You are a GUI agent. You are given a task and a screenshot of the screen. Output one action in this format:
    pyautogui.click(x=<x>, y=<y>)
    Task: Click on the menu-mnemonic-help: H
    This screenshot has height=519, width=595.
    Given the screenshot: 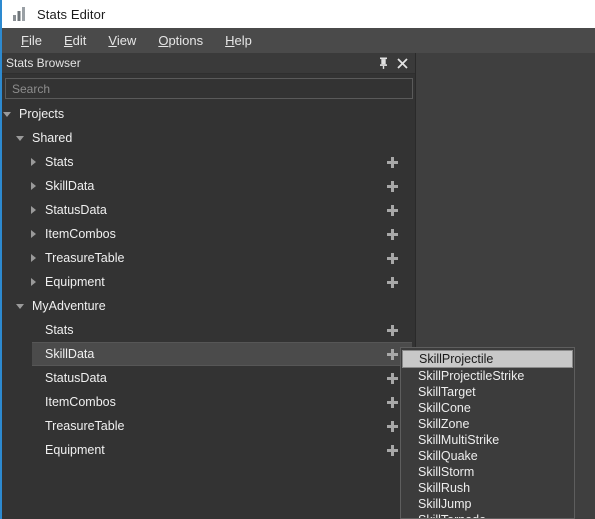 What is the action you would take?
    pyautogui.click(x=230, y=40)
    